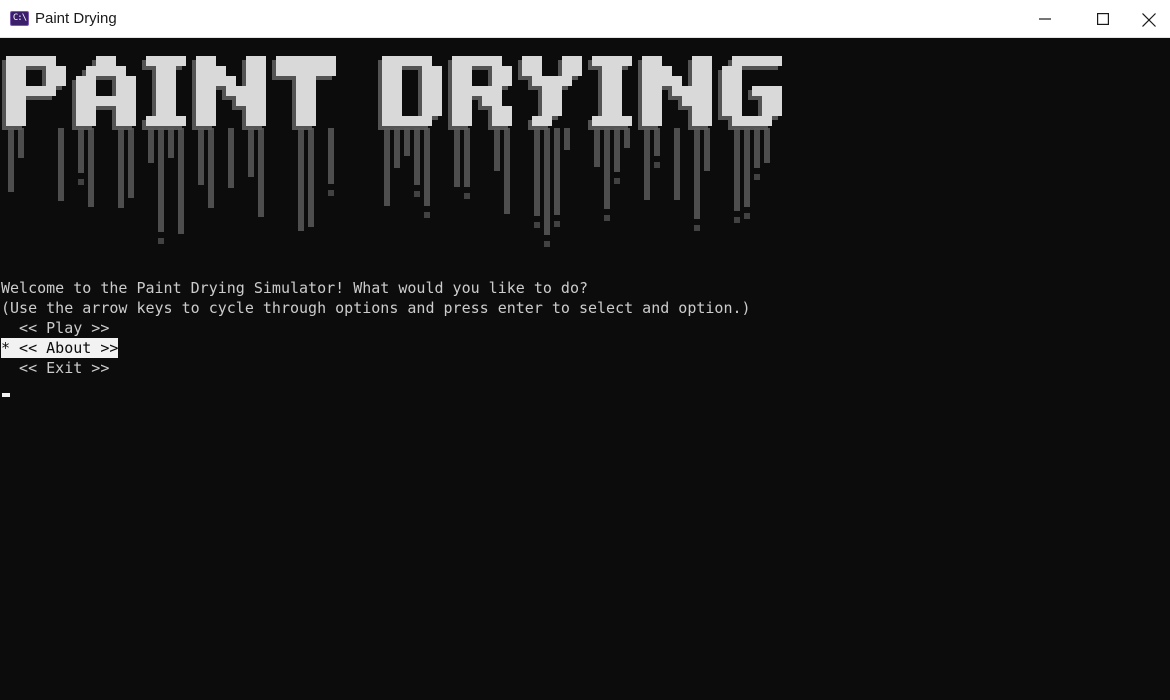 The height and width of the screenshot is (700, 1170). I want to click on menu-option-about: * << About >>, so click(60, 348).